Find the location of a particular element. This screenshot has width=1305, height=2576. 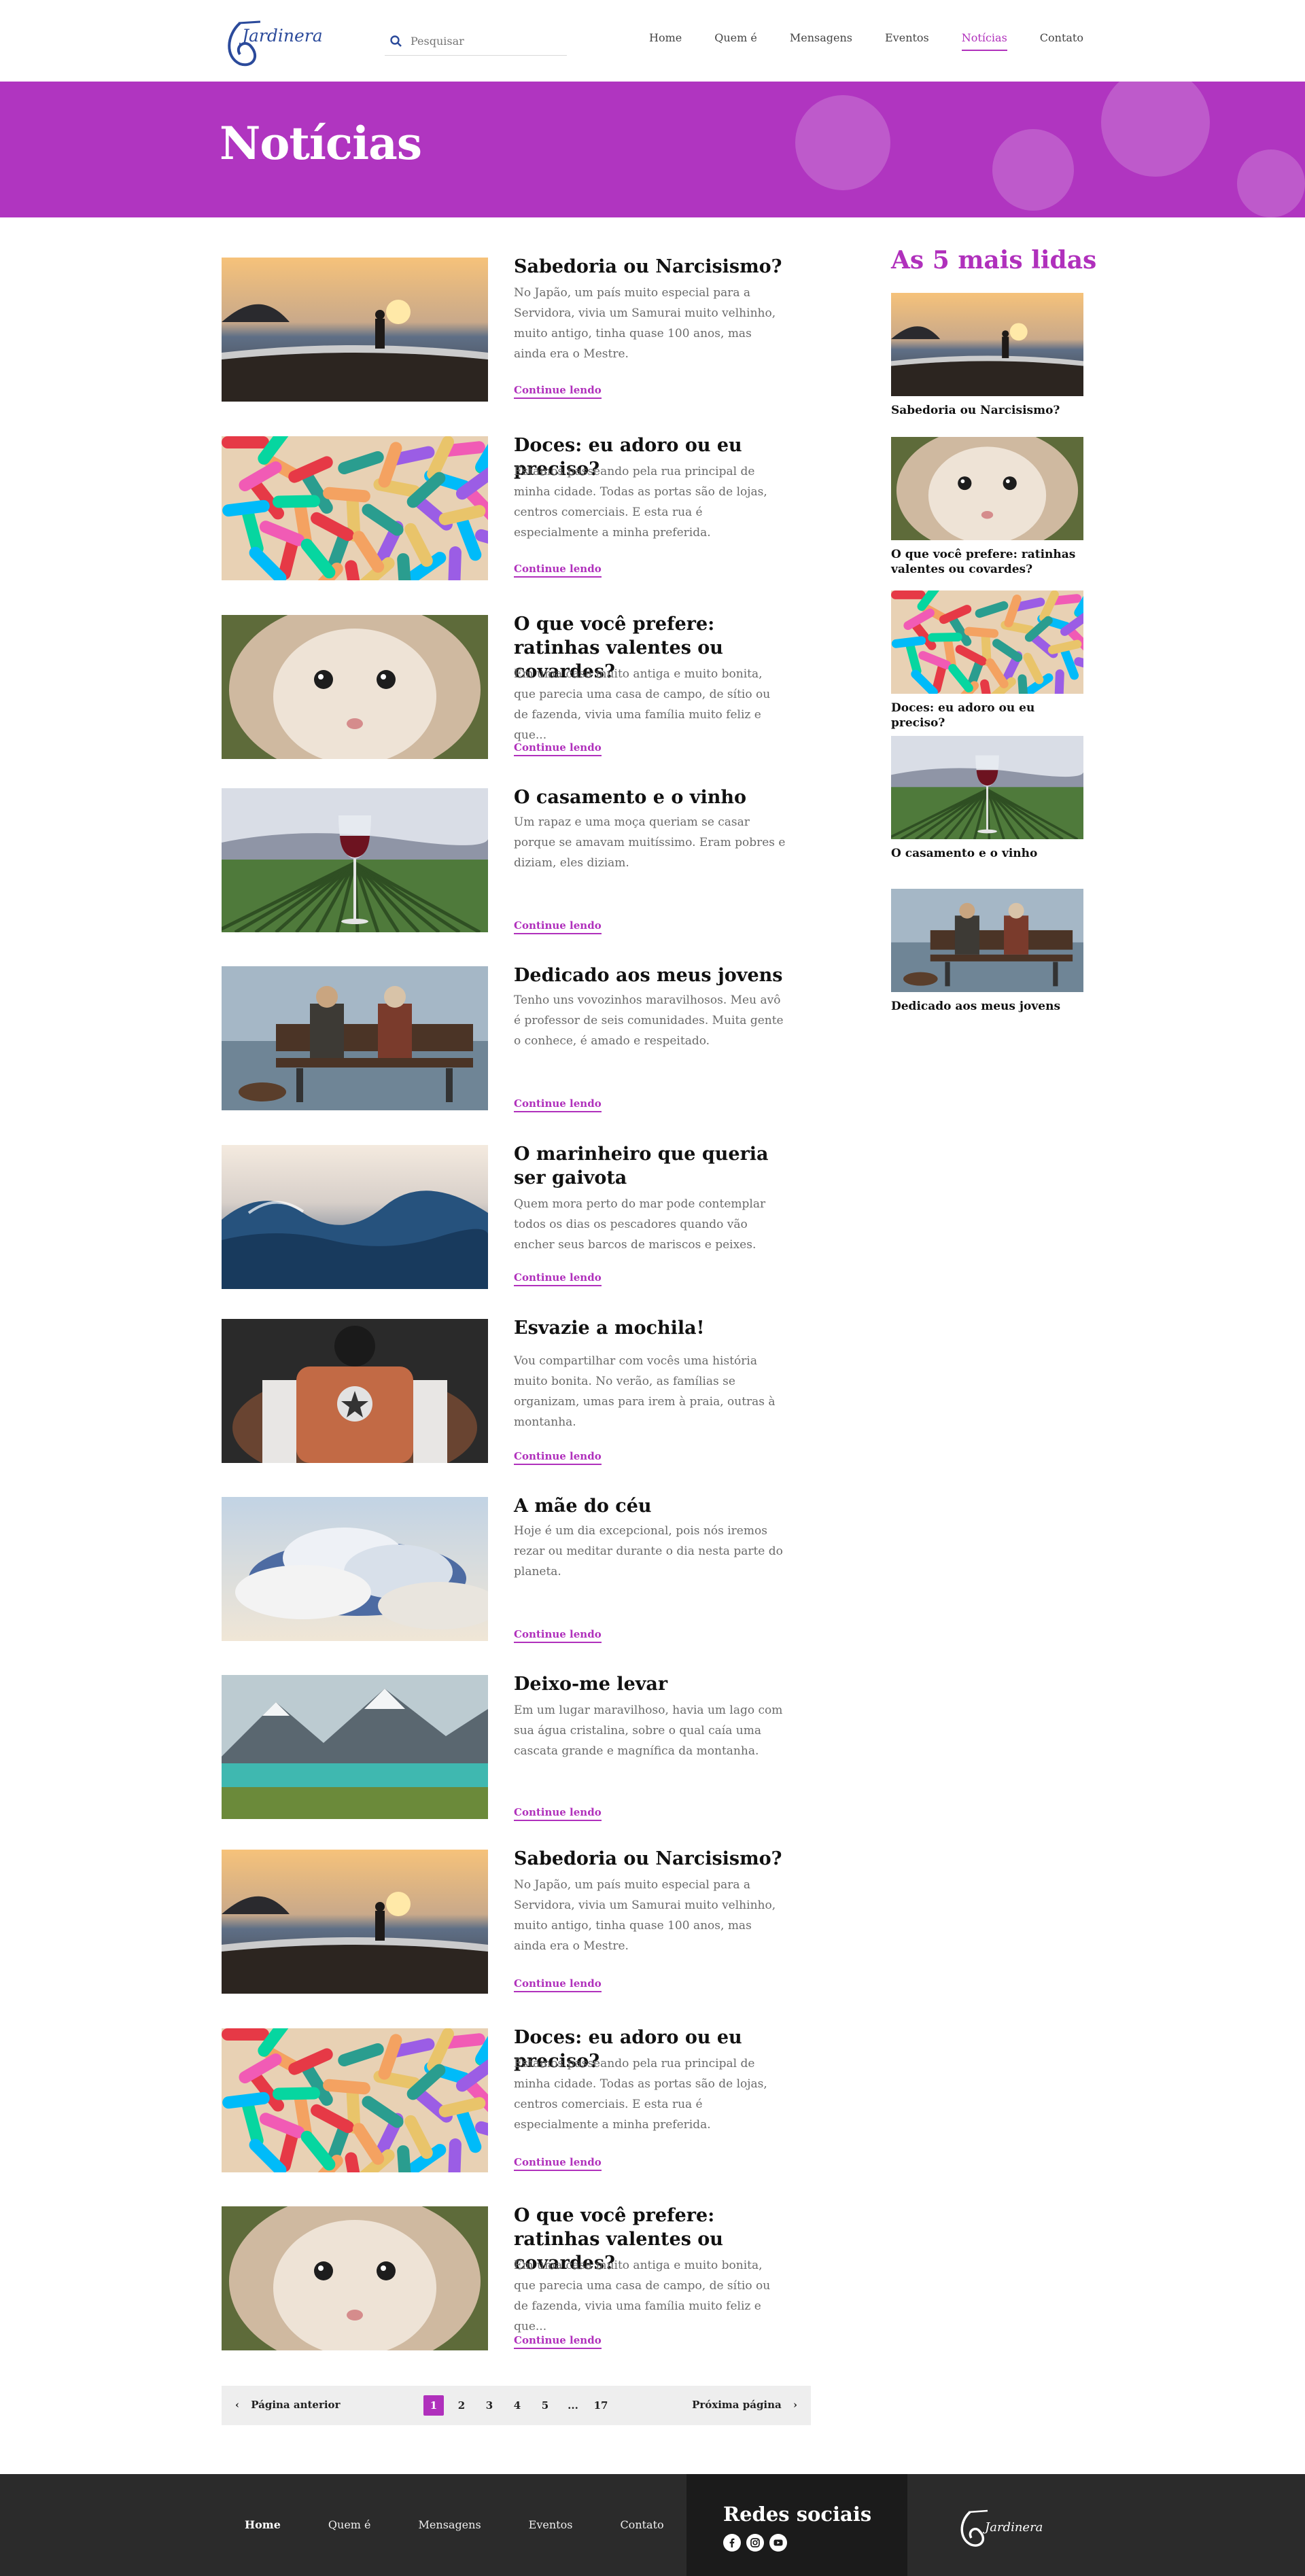

backpack-image is located at coordinates (355, 1391).